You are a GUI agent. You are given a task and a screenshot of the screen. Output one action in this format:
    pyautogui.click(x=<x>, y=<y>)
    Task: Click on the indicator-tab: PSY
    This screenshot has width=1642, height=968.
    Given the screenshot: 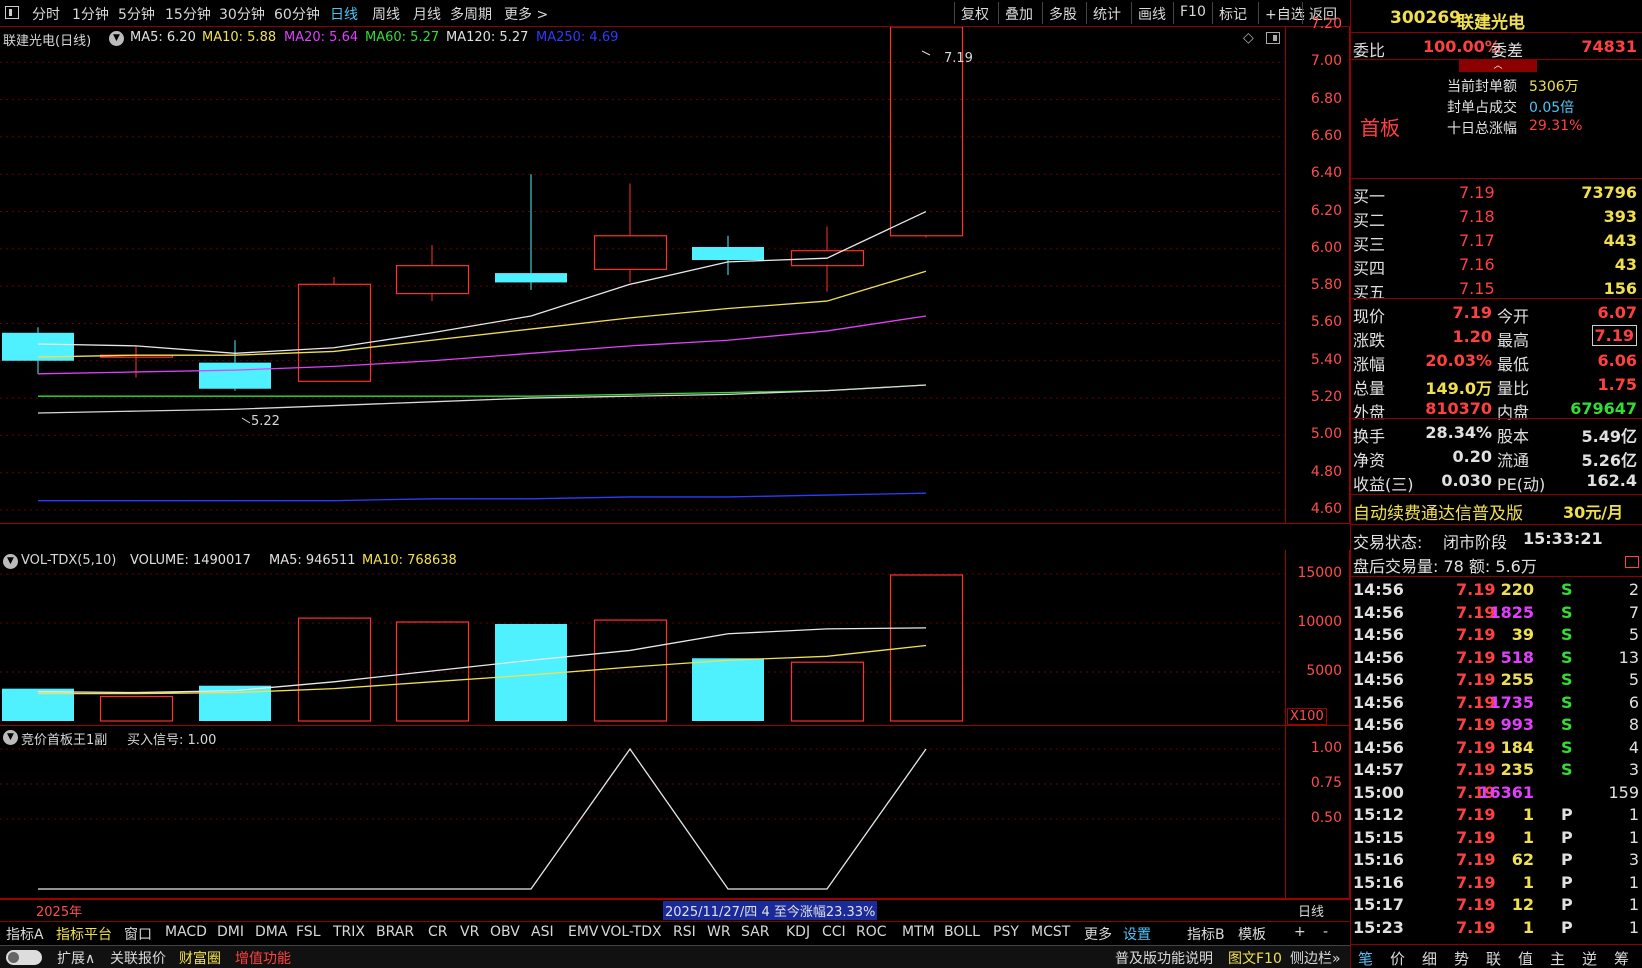 What is the action you would take?
    pyautogui.click(x=1006, y=932)
    